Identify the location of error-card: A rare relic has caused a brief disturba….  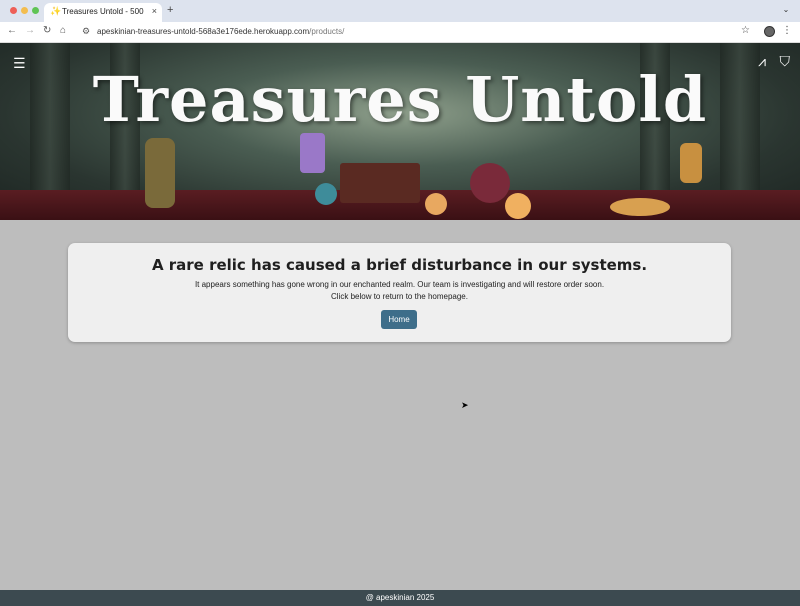
(399, 292).